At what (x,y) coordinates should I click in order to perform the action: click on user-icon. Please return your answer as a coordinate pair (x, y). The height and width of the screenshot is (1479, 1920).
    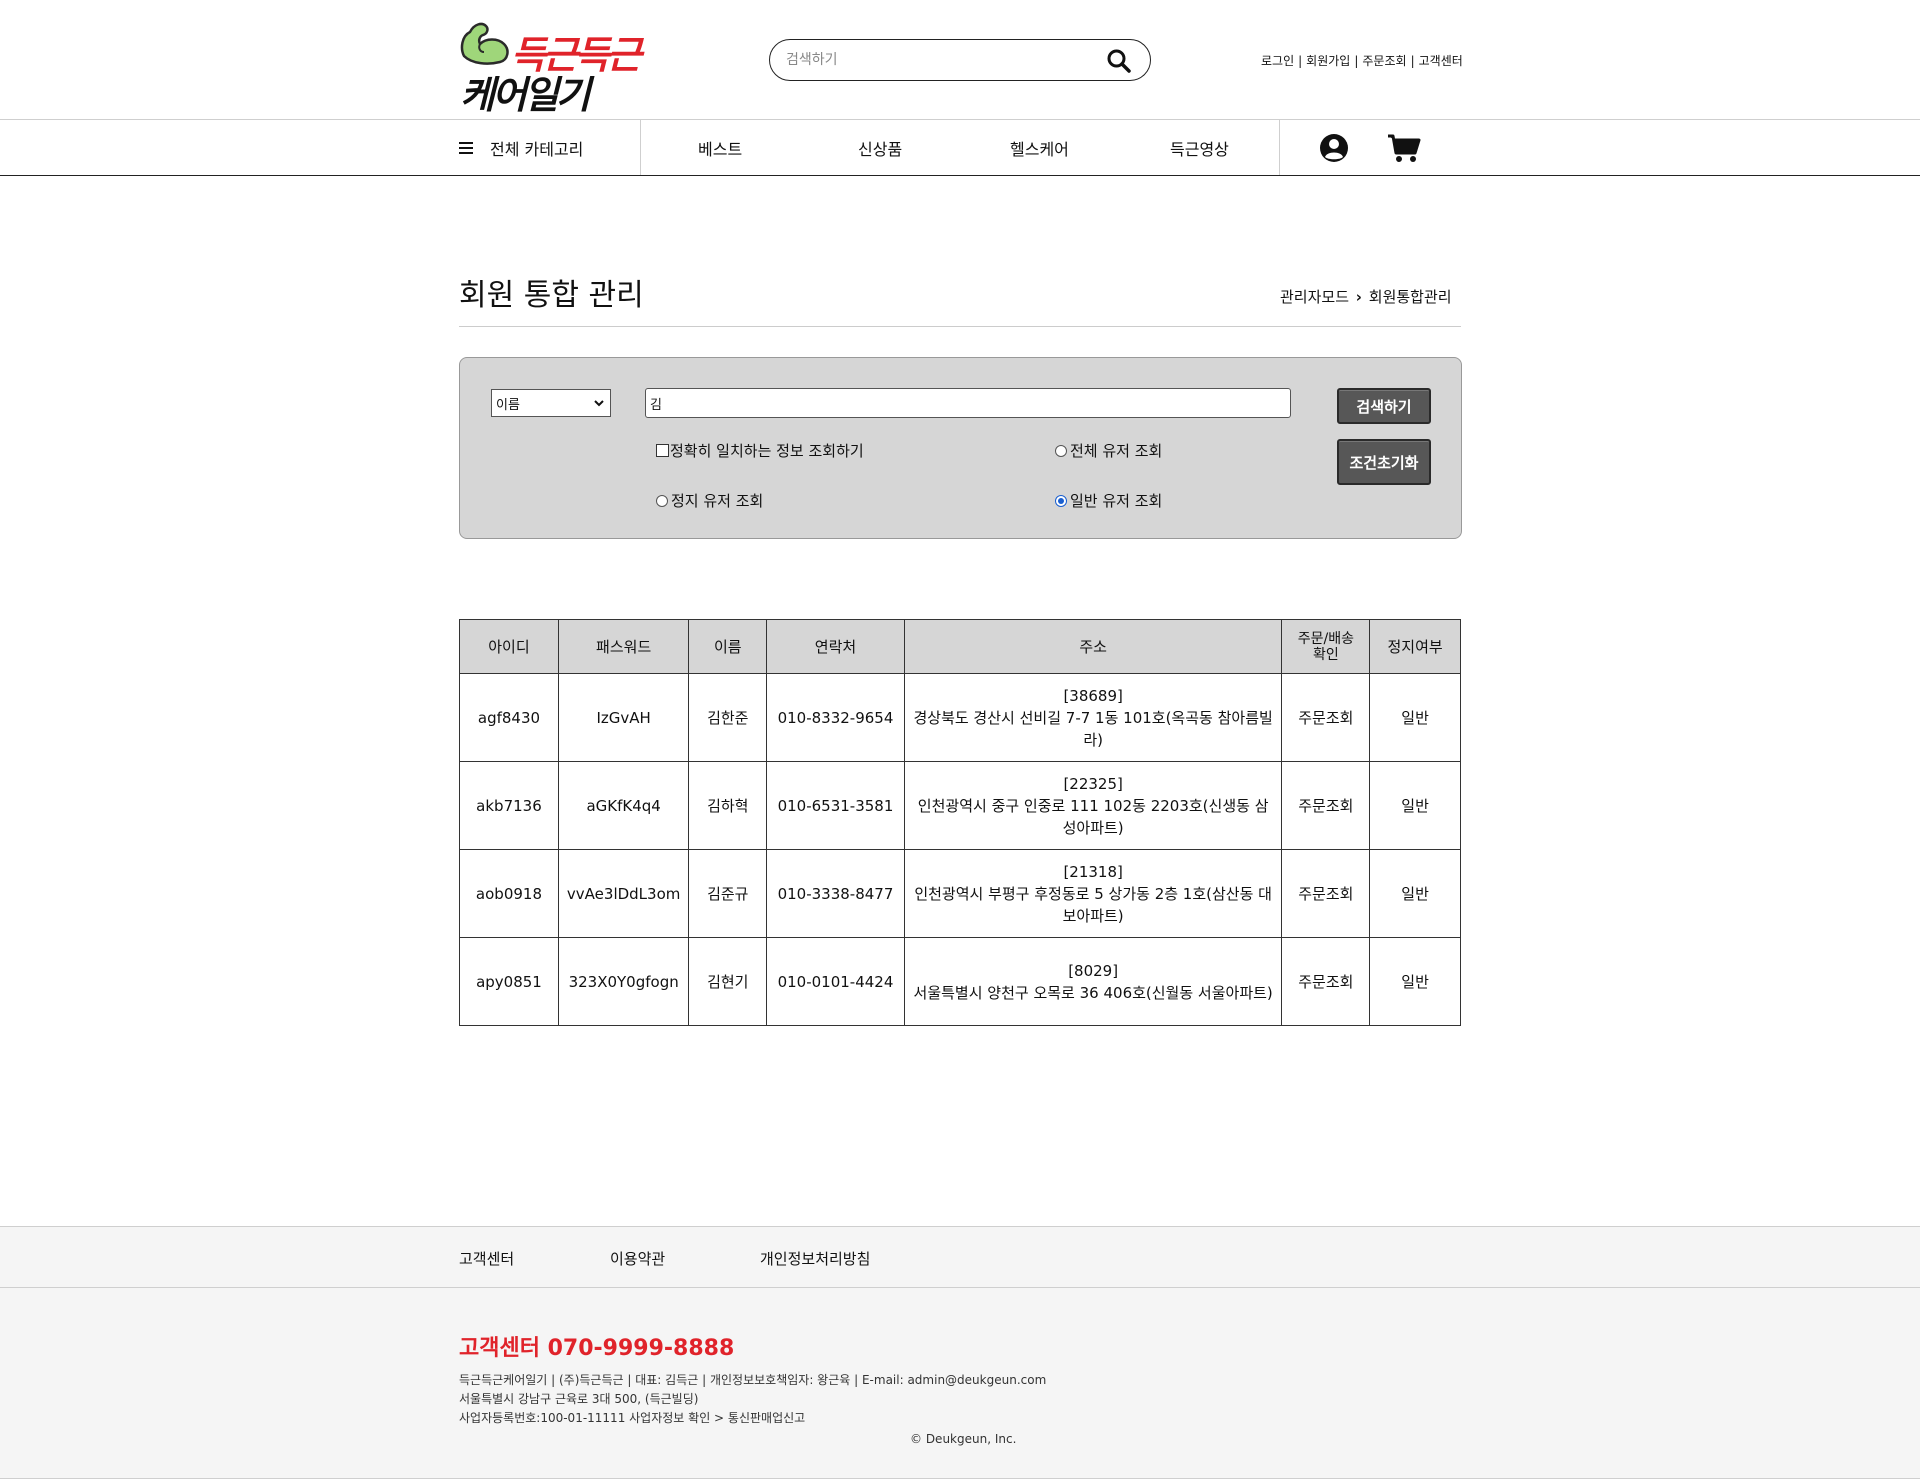
    Looking at the image, I should click on (1334, 148).